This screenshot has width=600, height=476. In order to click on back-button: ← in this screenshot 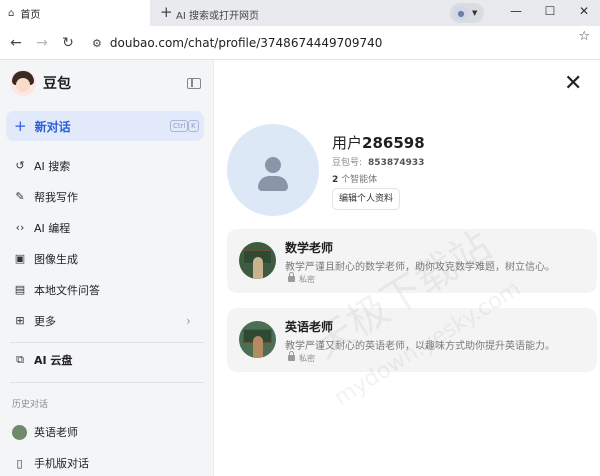, I will do `click(16, 43)`.